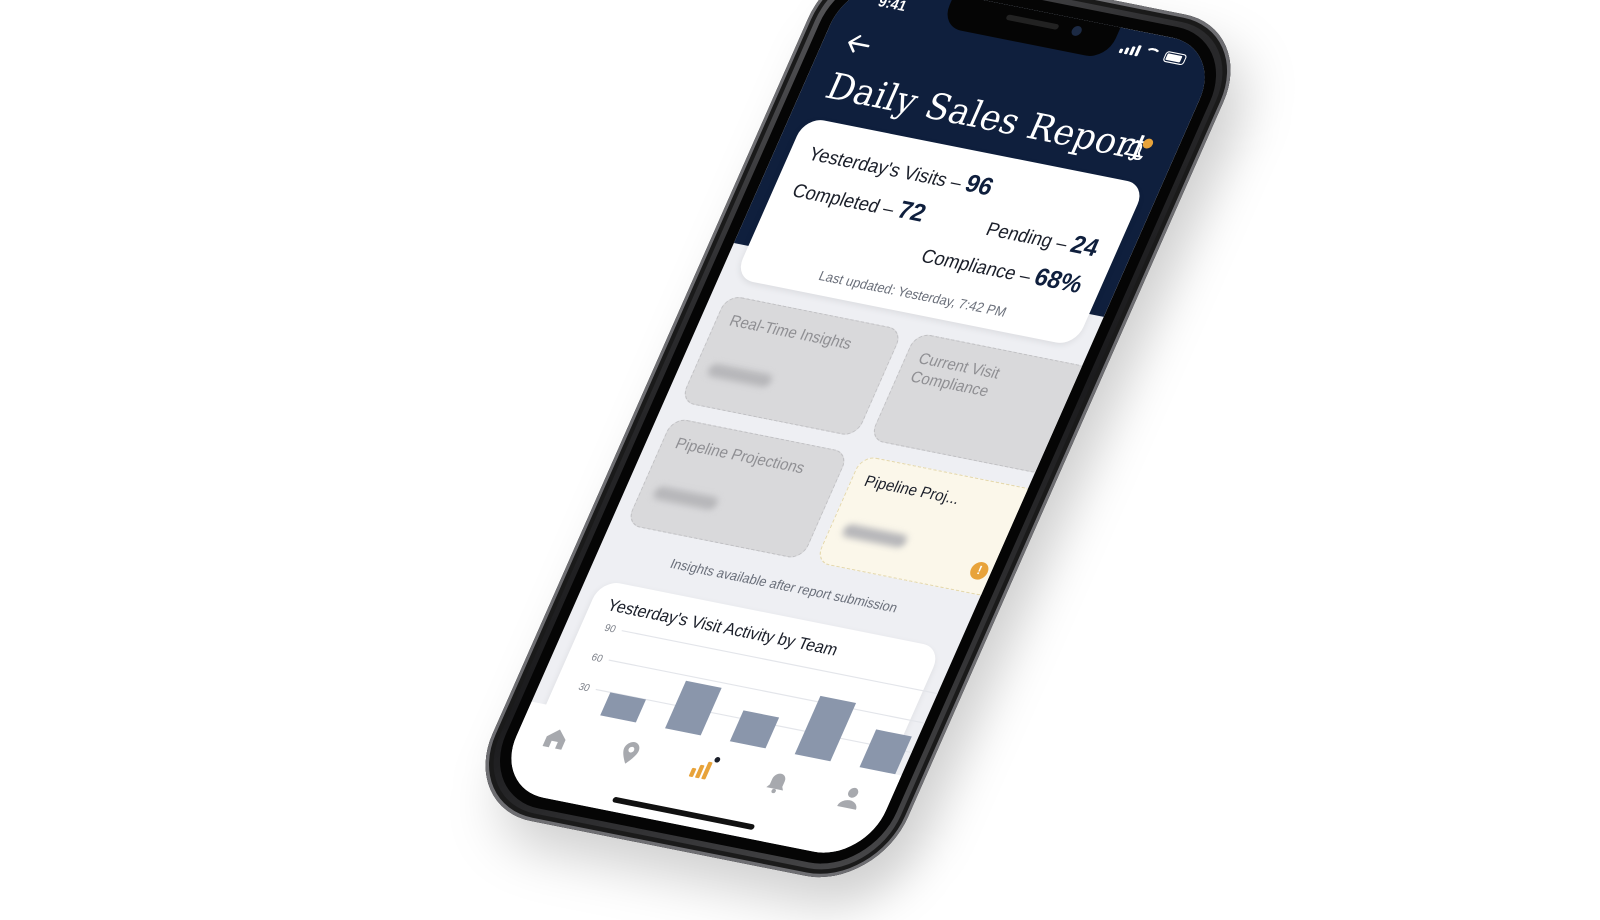  Describe the element at coordinates (596, 658) in the screenshot. I see `y-tick-label: 60` at that location.